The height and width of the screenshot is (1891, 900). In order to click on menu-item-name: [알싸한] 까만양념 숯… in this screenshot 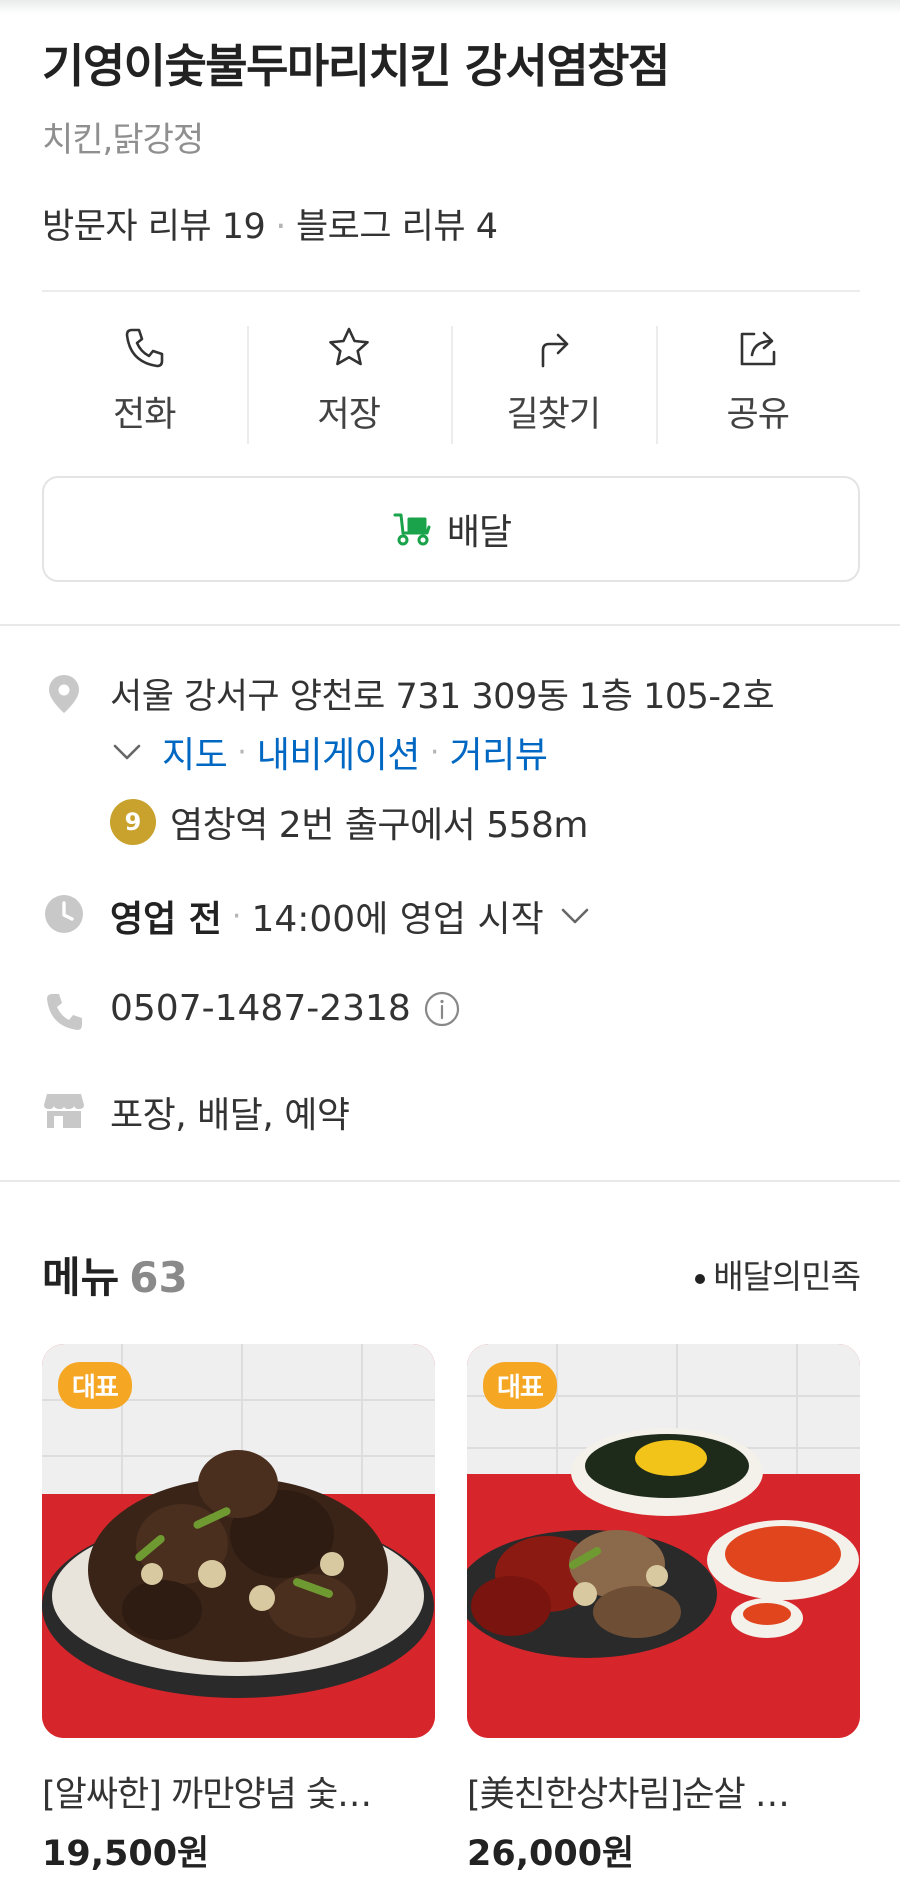, I will do `click(207, 1795)`.